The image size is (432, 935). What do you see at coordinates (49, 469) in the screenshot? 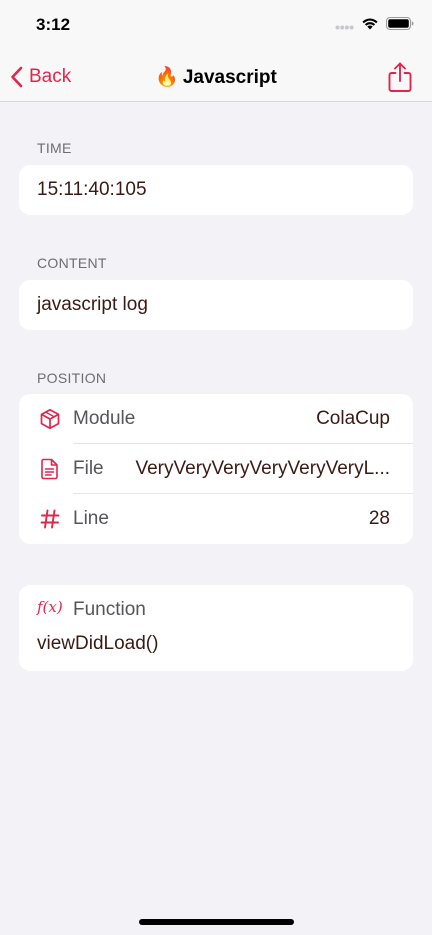
I see `document-icon` at bounding box center [49, 469].